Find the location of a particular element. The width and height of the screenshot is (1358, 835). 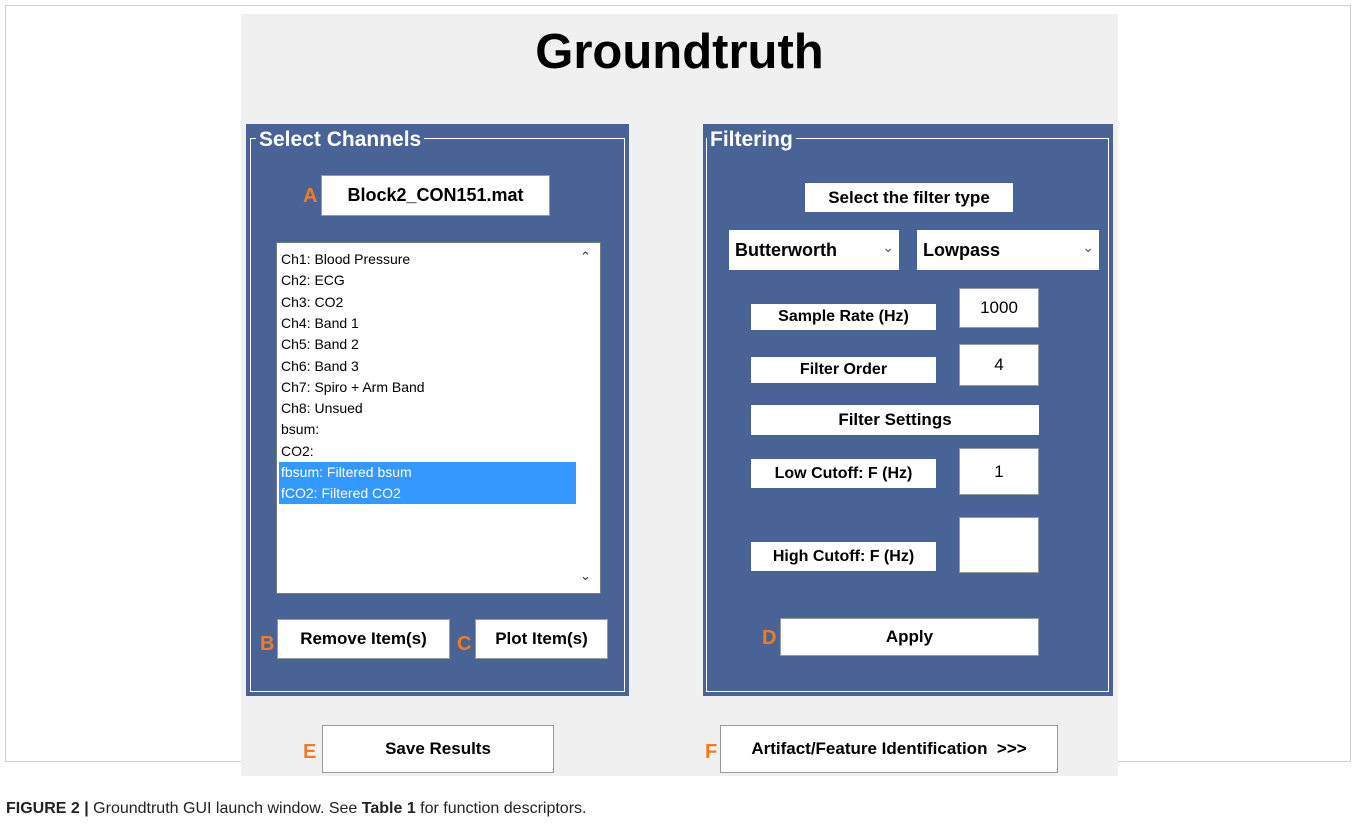

high-cutoff-input is located at coordinates (999, 545).